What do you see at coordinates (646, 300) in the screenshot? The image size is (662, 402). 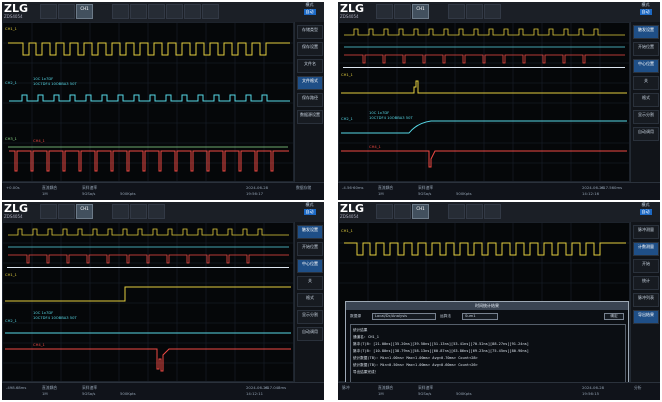 I see `side-button-5: 脉冲列表` at bounding box center [646, 300].